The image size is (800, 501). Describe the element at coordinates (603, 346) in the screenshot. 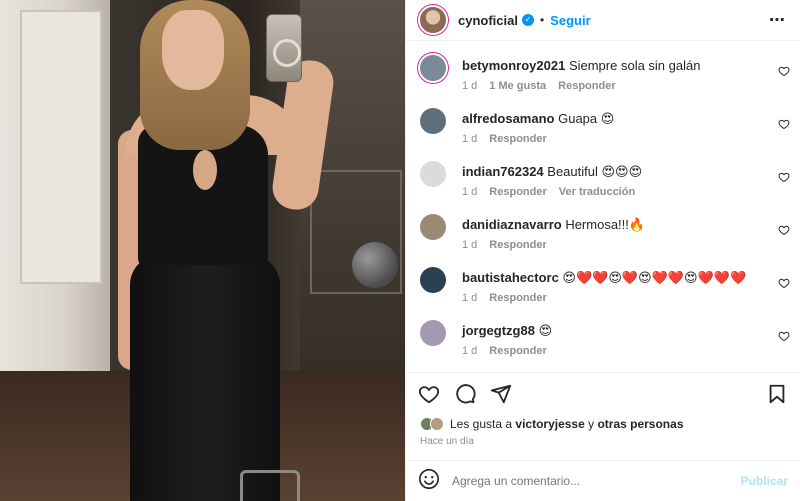

I see `comment-item: jorgegtzg88 😍 1 d Responder` at that location.